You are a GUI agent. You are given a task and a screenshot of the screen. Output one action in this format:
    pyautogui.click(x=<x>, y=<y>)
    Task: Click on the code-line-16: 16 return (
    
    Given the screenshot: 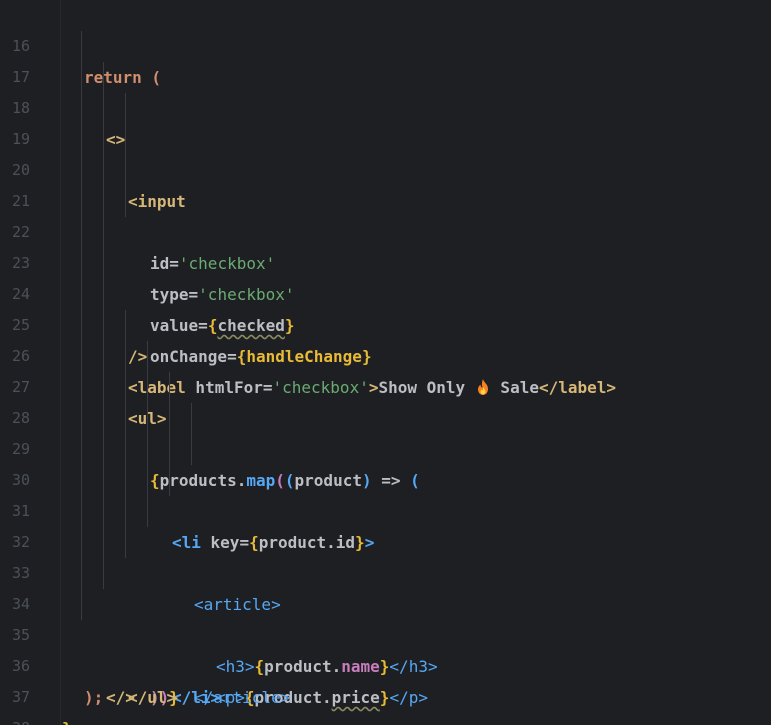 What is the action you would take?
    pyautogui.click(x=385, y=43)
    